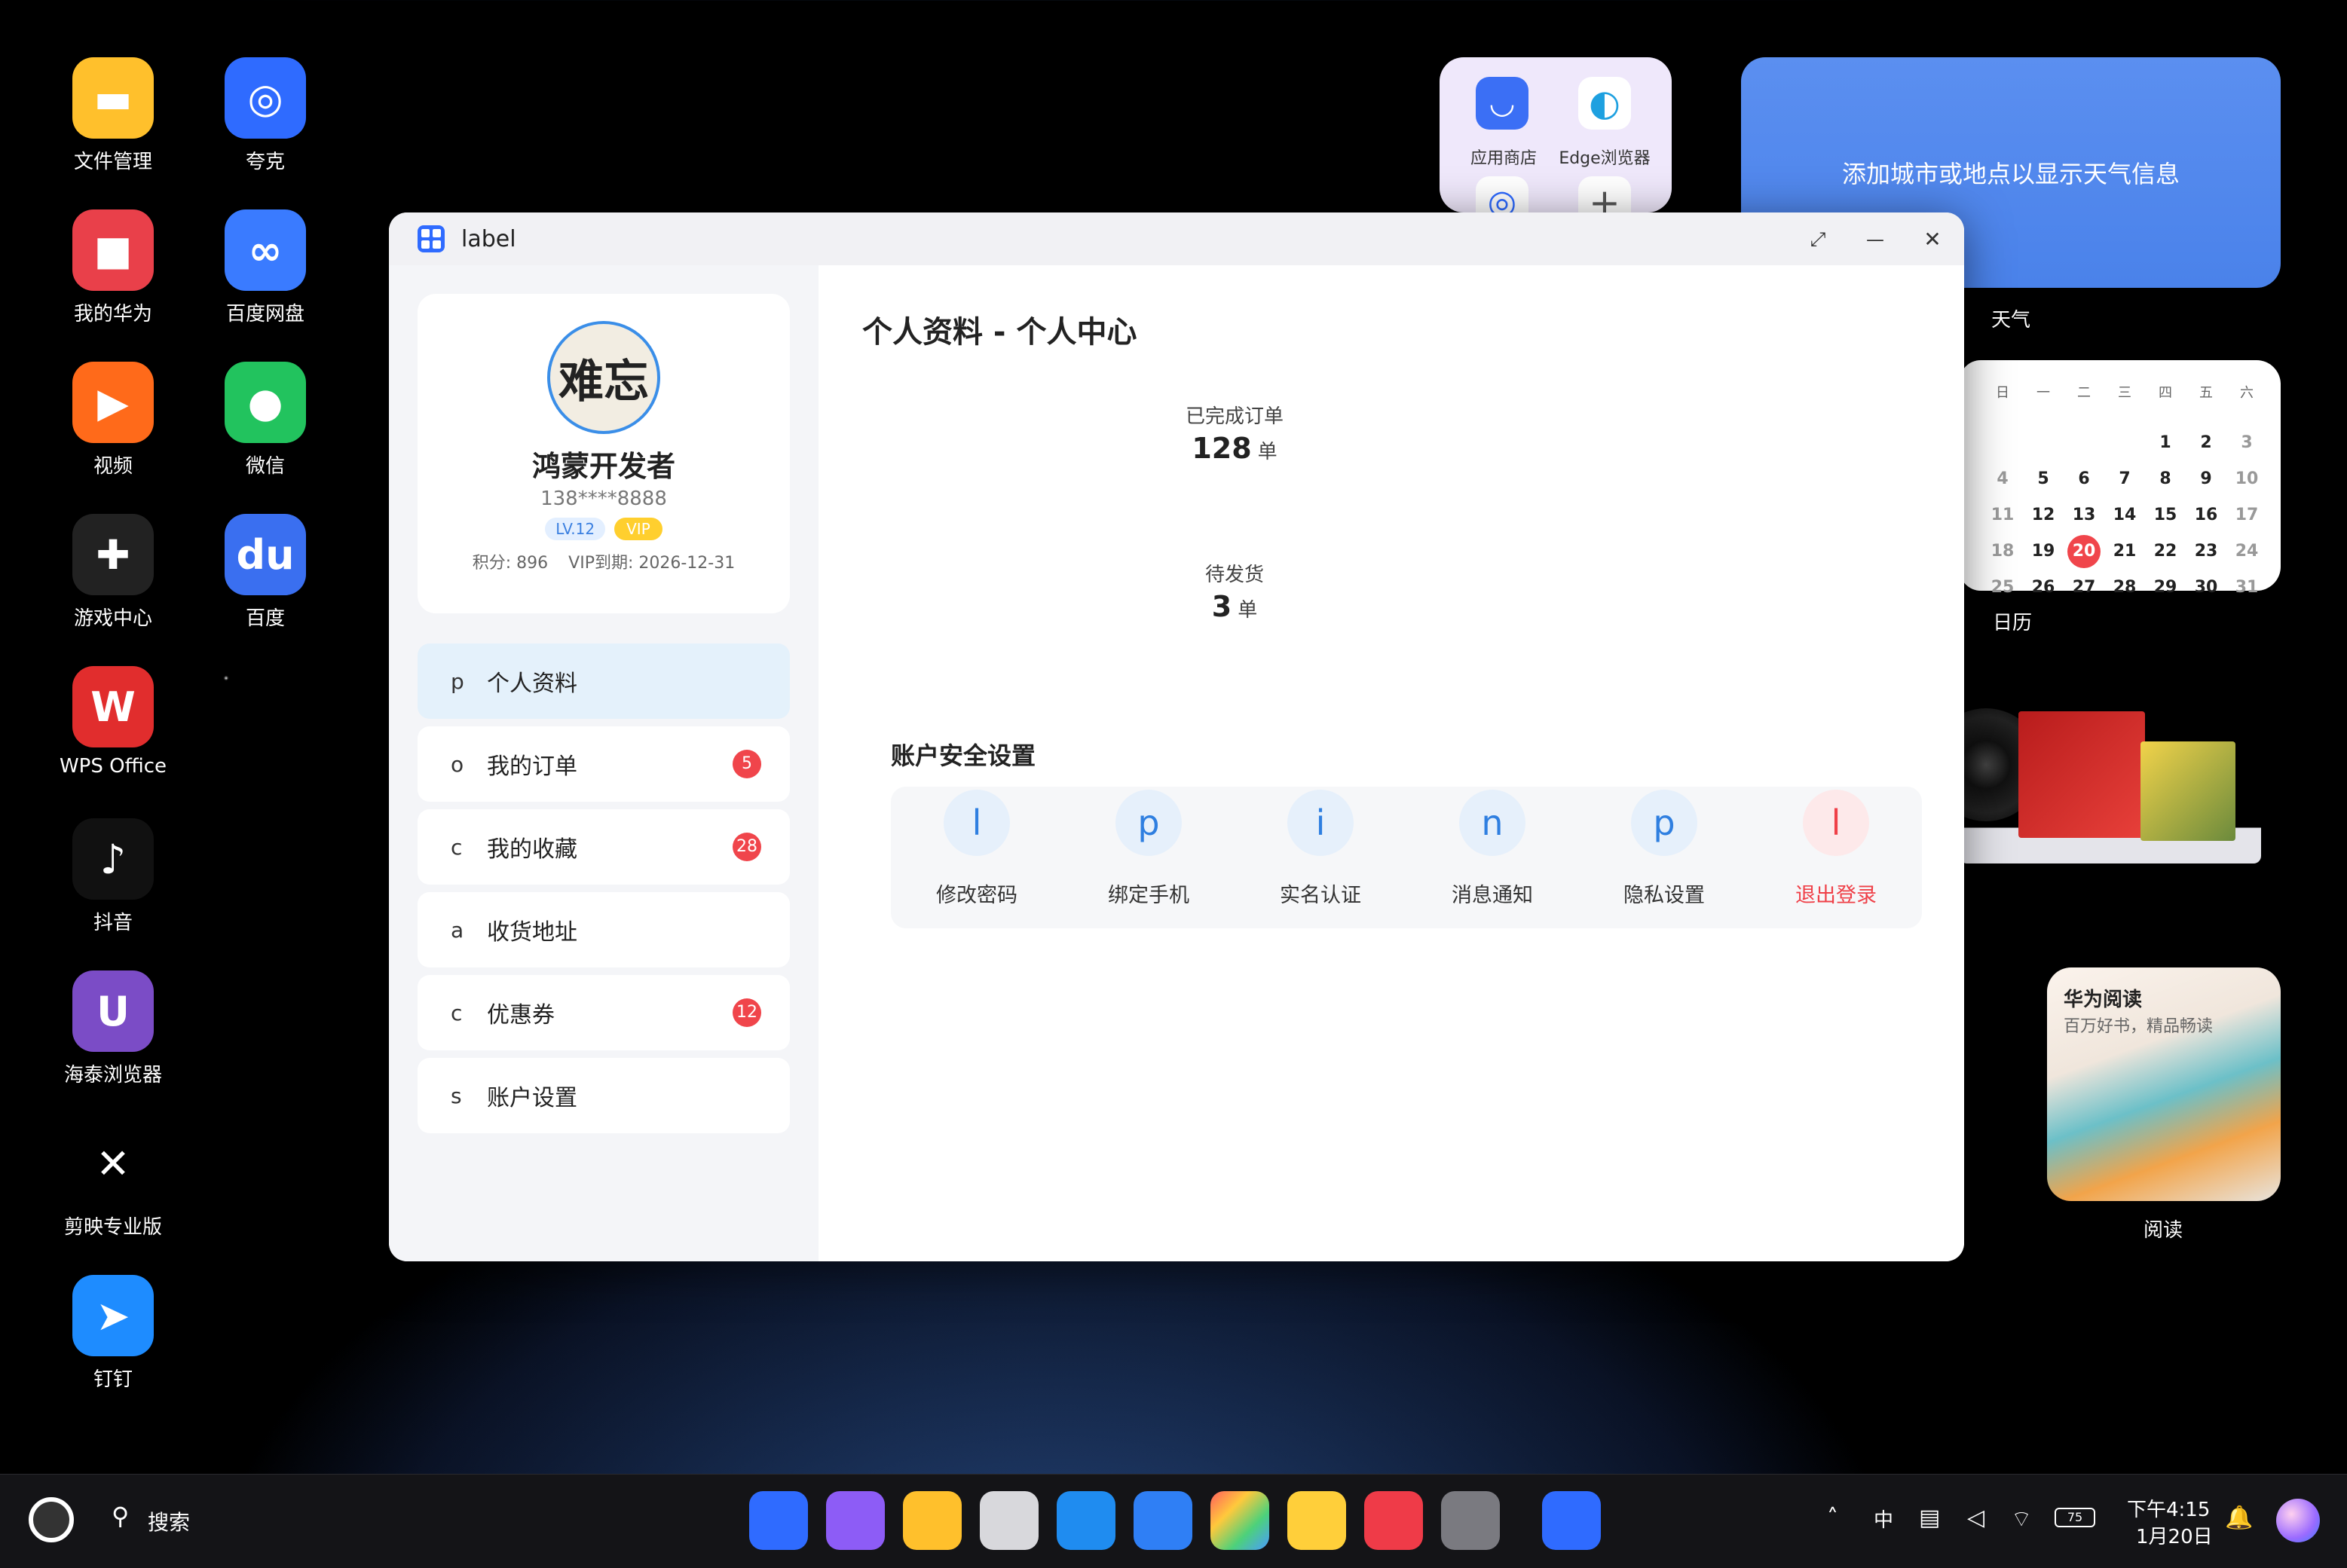  What do you see at coordinates (2043, 515) in the screenshot?
I see `calendar-day: 12` at bounding box center [2043, 515].